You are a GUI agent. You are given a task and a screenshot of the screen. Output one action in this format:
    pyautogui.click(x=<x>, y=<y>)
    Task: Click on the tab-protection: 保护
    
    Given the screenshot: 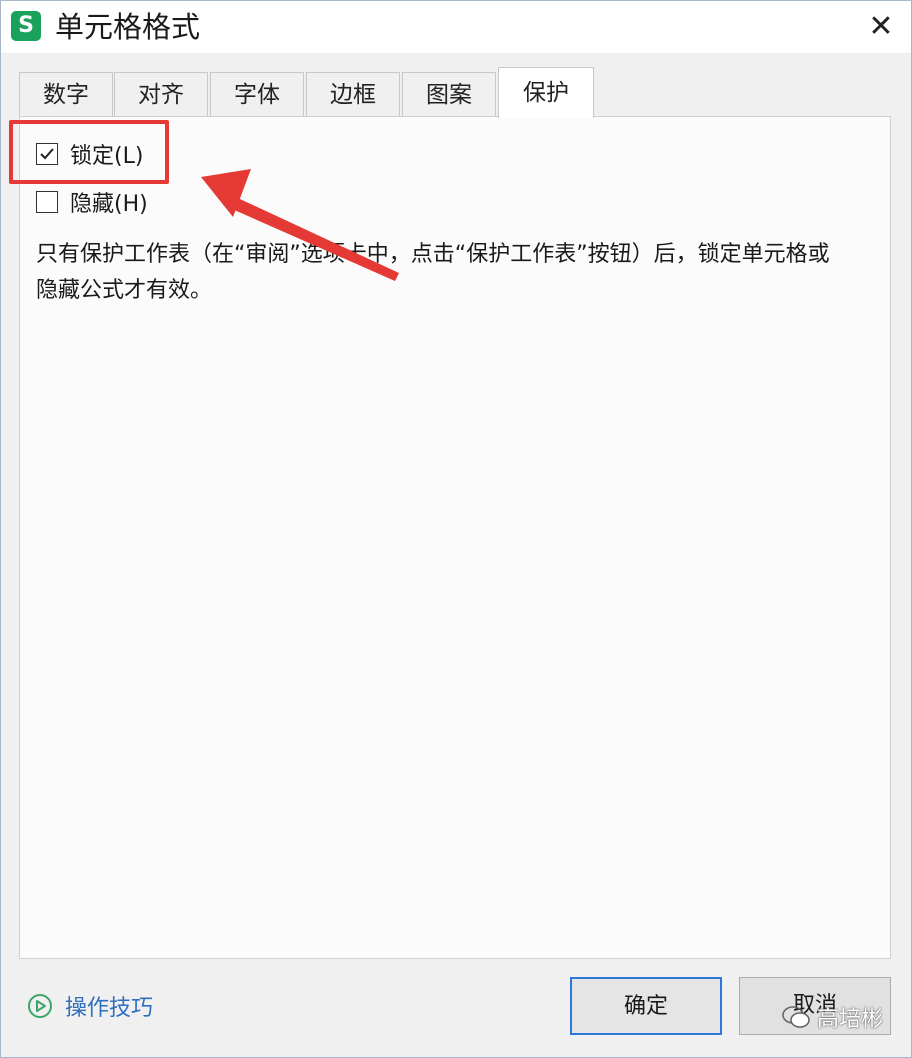 What is the action you would take?
    pyautogui.click(x=546, y=92)
    